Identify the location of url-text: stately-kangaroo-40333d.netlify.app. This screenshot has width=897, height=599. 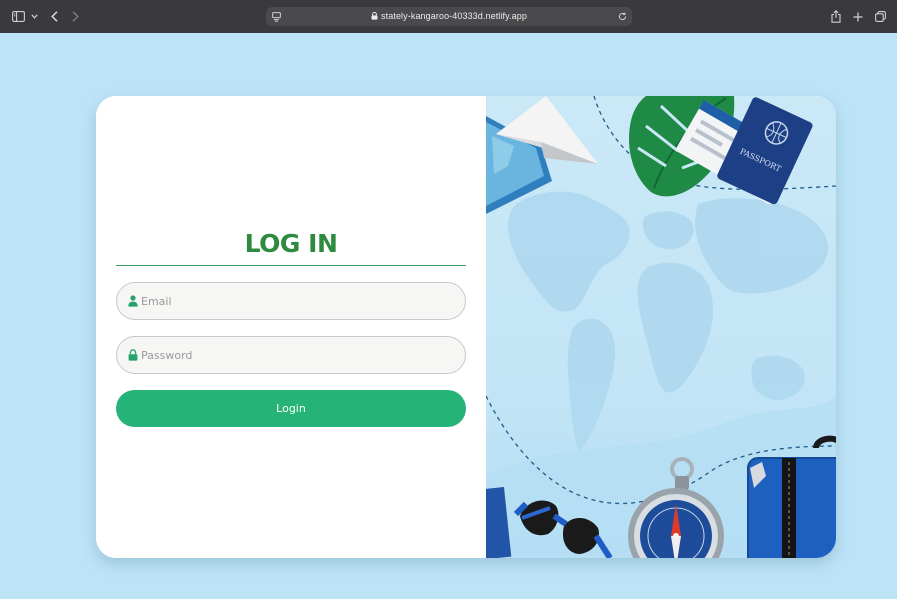
(449, 16).